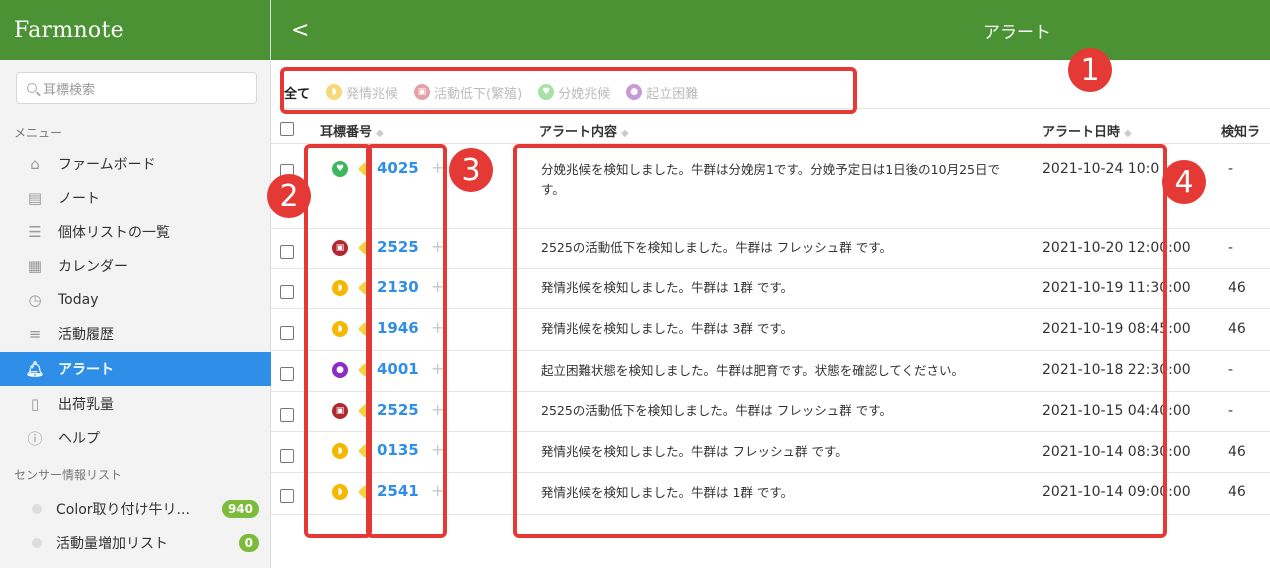 Image resolution: width=1270 pixels, height=568 pixels. I want to click on column-alert-content: アラート内容 ◆, so click(584, 130).